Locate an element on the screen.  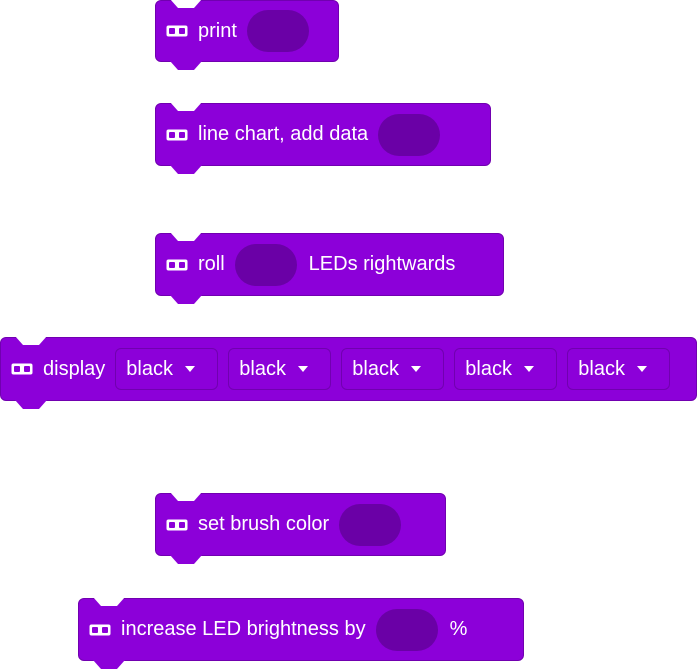
display-colors-block: display black black black black black is located at coordinates (348, 369).